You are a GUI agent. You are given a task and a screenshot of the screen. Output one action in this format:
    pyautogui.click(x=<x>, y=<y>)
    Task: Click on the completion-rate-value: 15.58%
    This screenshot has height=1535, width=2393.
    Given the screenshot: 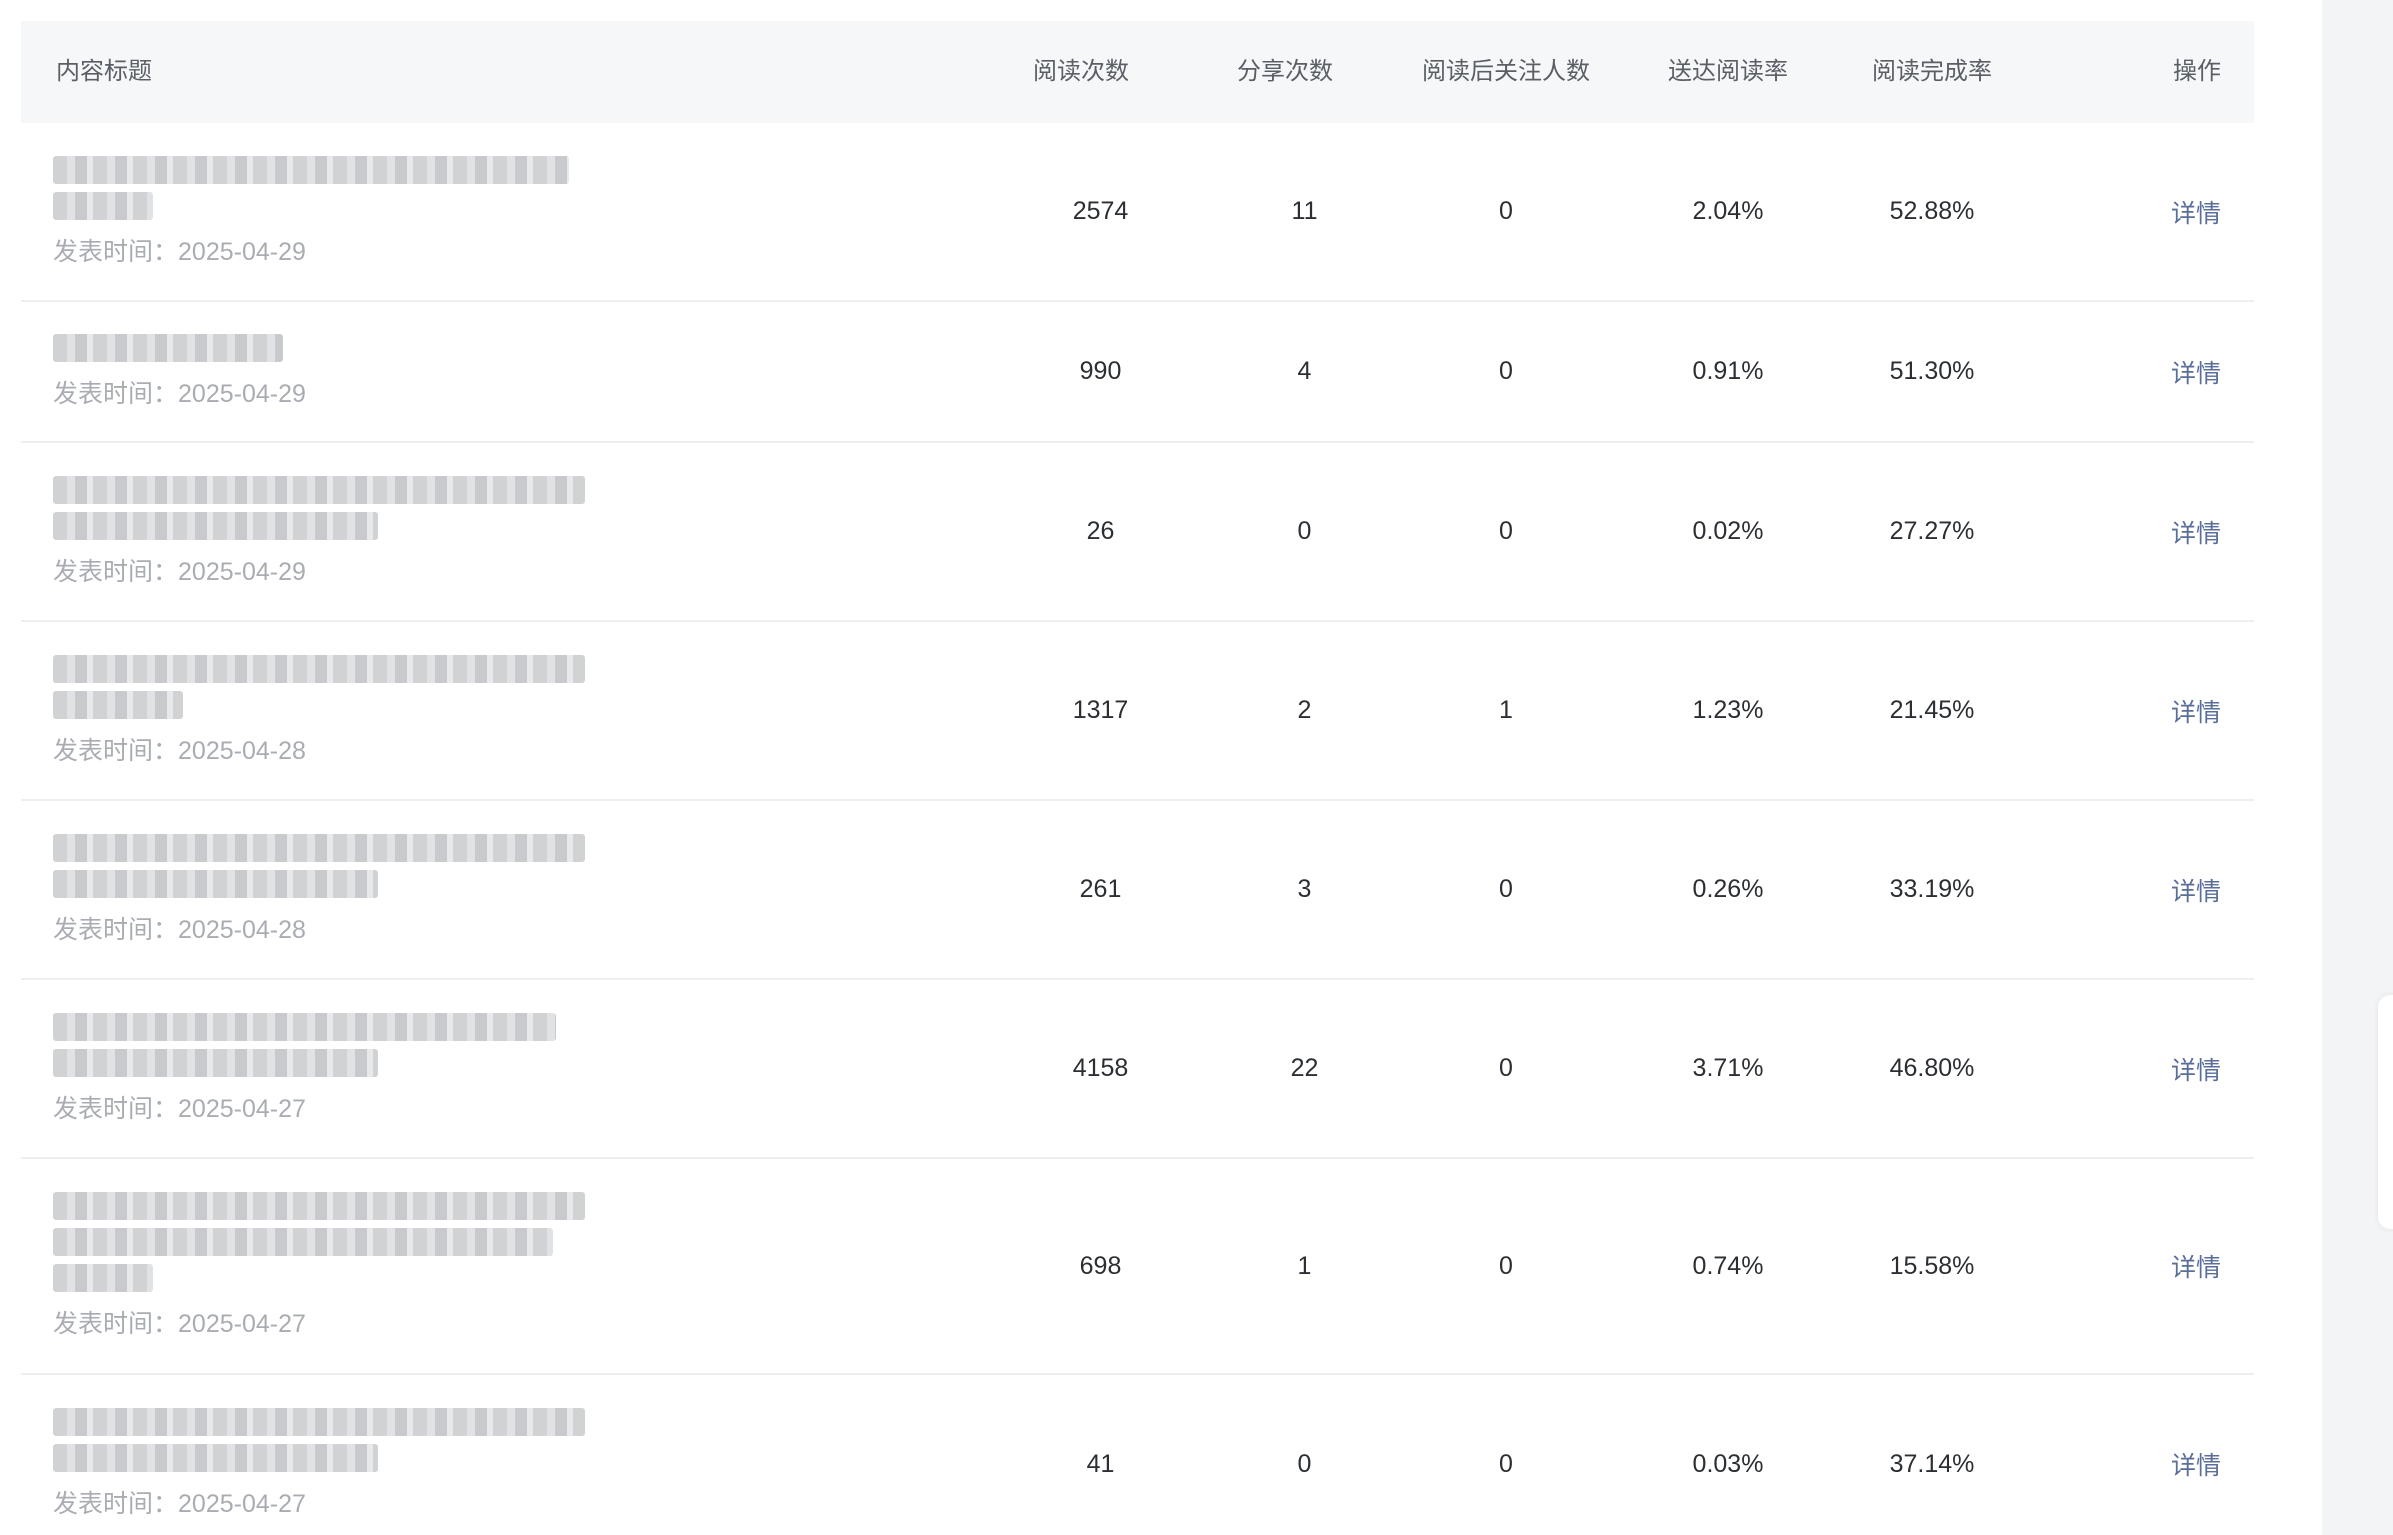 What is the action you would take?
    pyautogui.click(x=1932, y=1265)
    